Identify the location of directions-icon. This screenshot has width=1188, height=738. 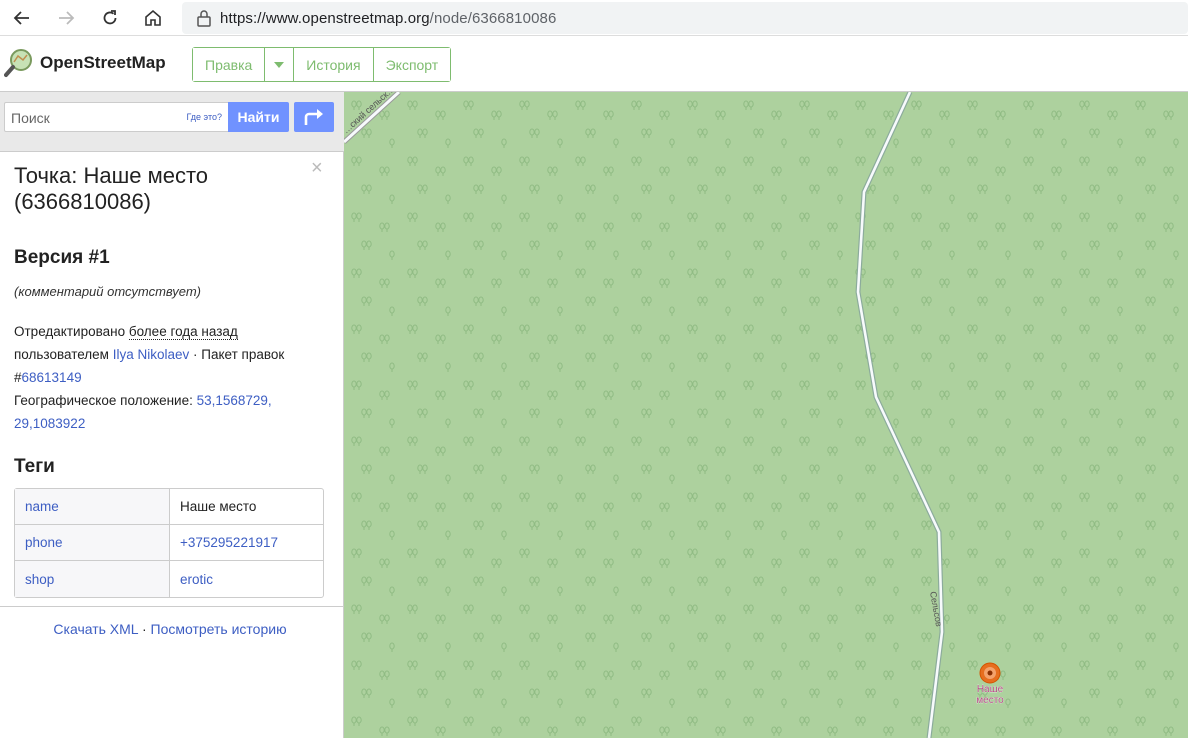
(313, 117).